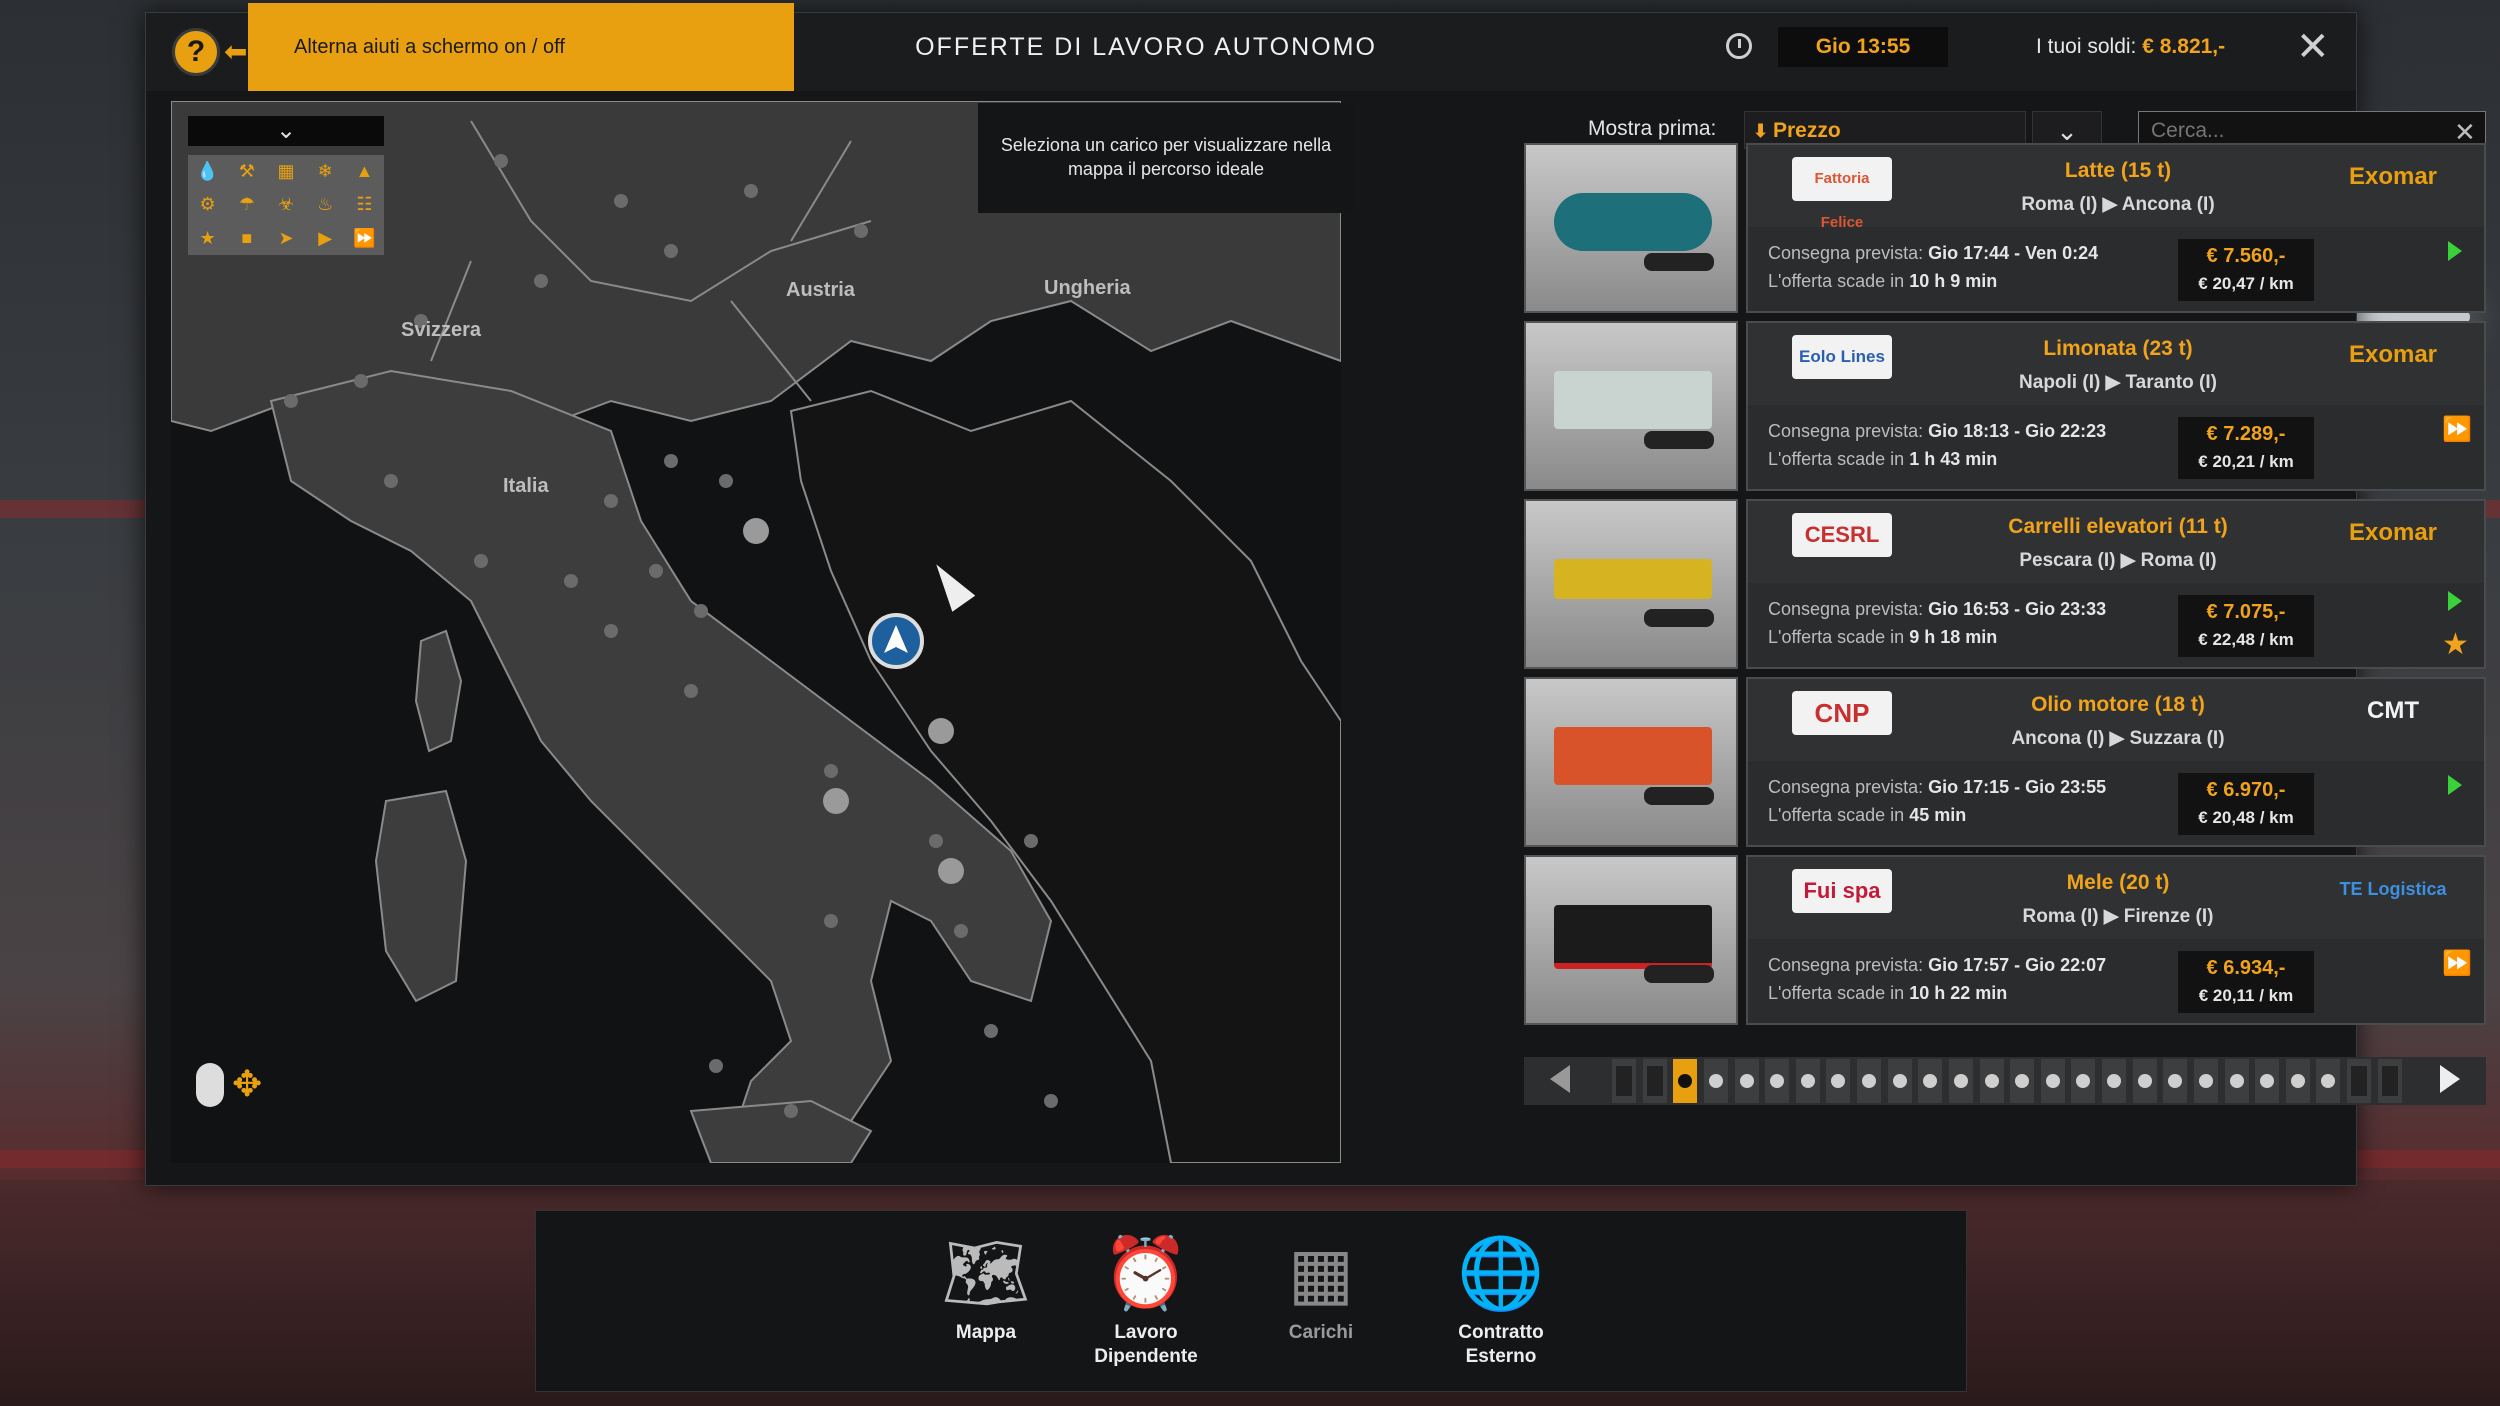 The height and width of the screenshot is (1406, 2500). What do you see at coordinates (2246, 612) in the screenshot?
I see `price: € 7.075,-` at bounding box center [2246, 612].